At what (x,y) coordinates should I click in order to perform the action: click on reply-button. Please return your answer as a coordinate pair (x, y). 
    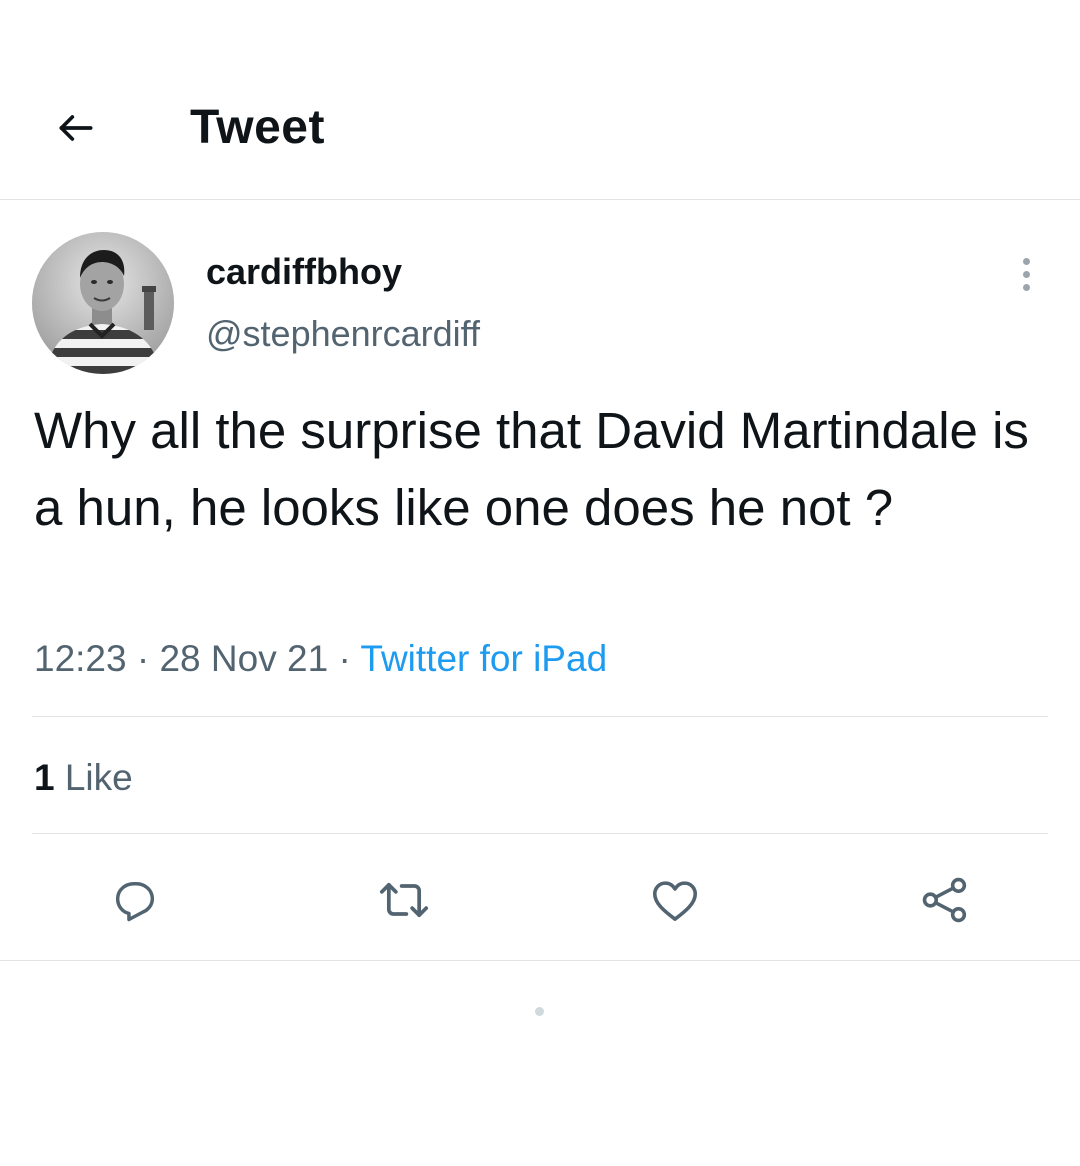
    Looking at the image, I should click on (135, 900).